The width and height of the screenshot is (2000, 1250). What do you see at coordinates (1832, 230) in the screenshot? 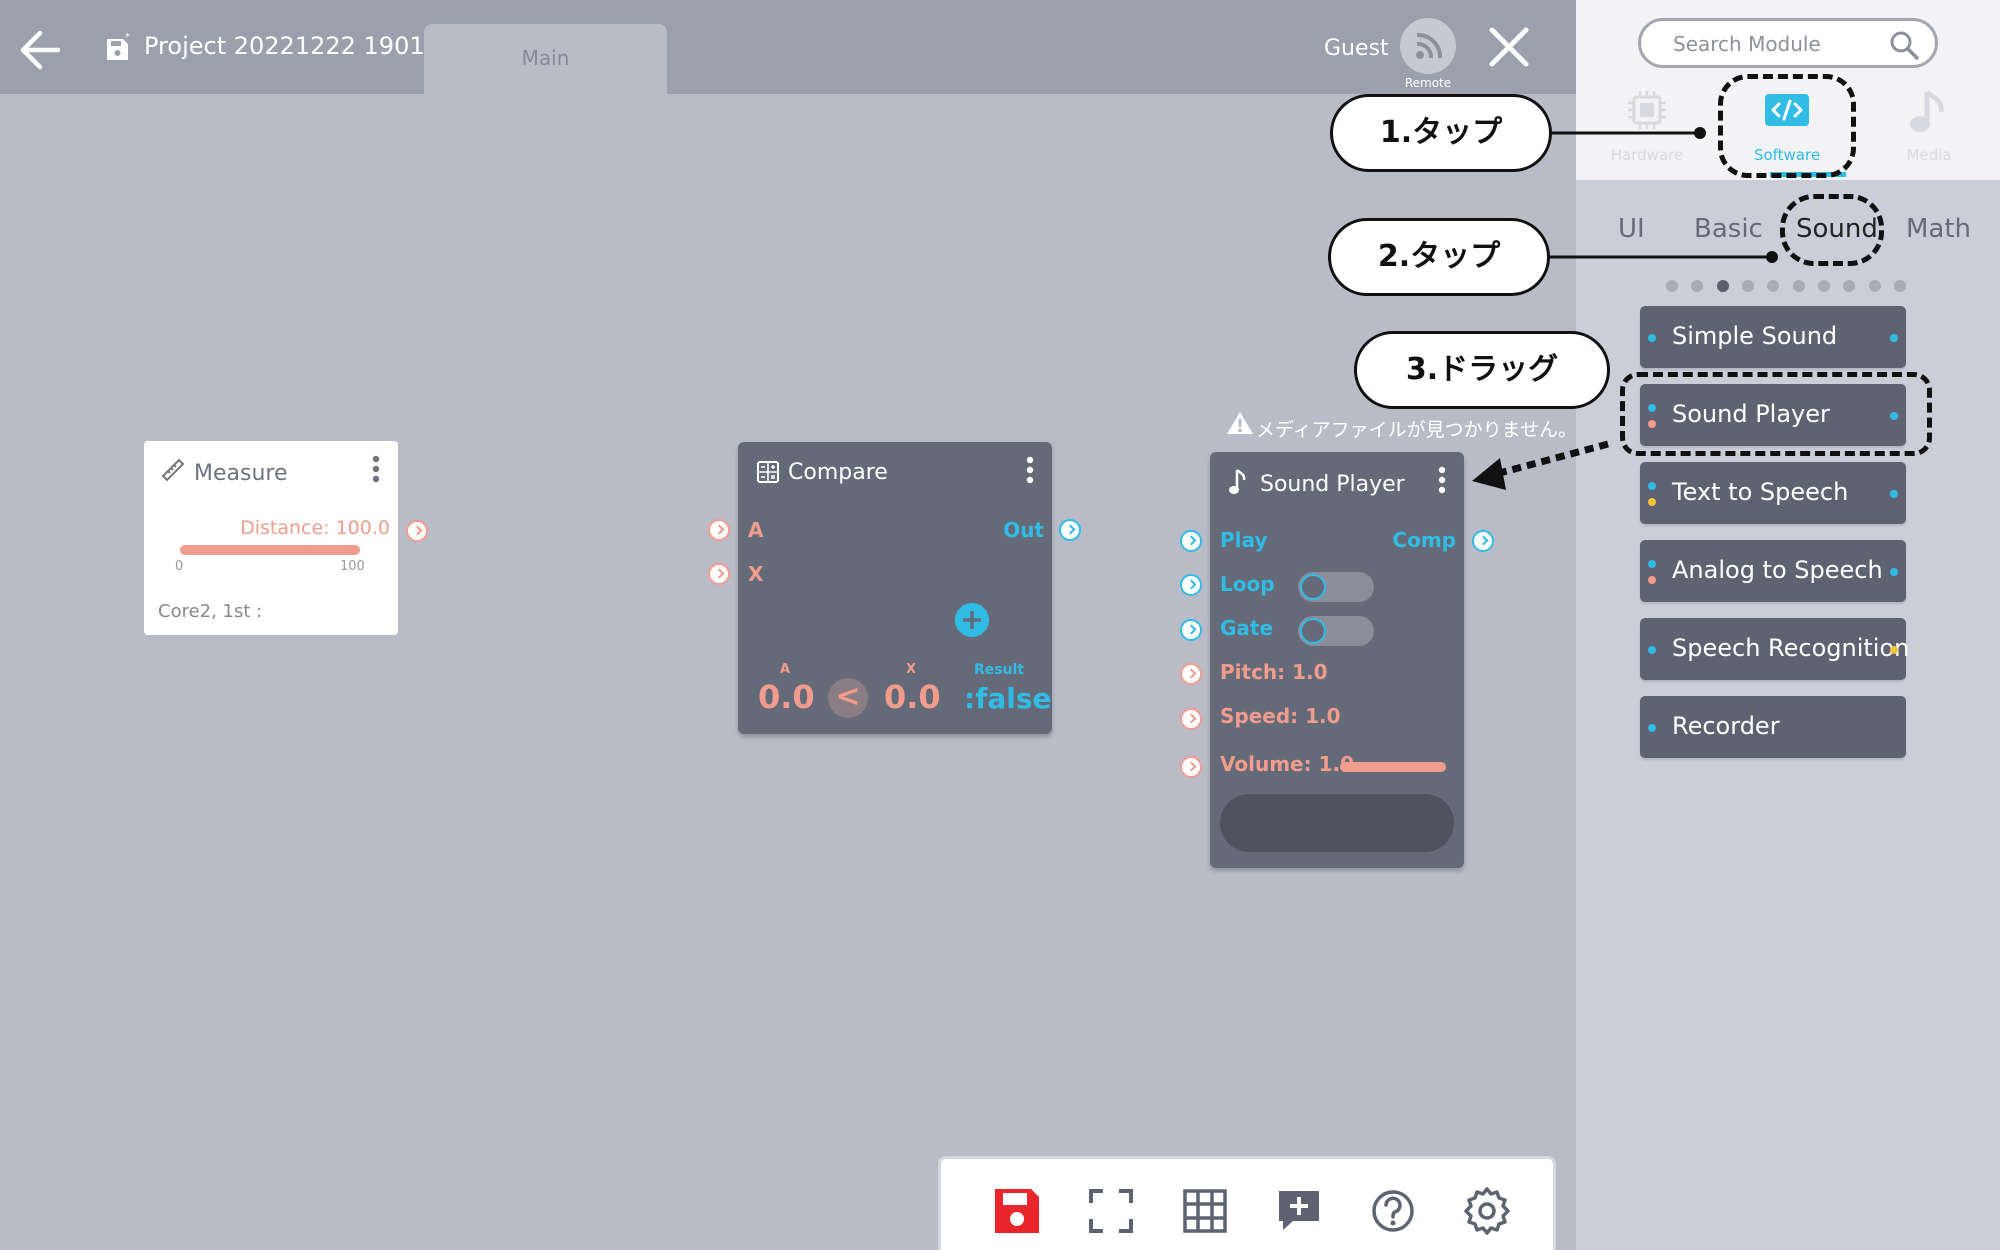
I see `highlight-sound-subtab` at bounding box center [1832, 230].